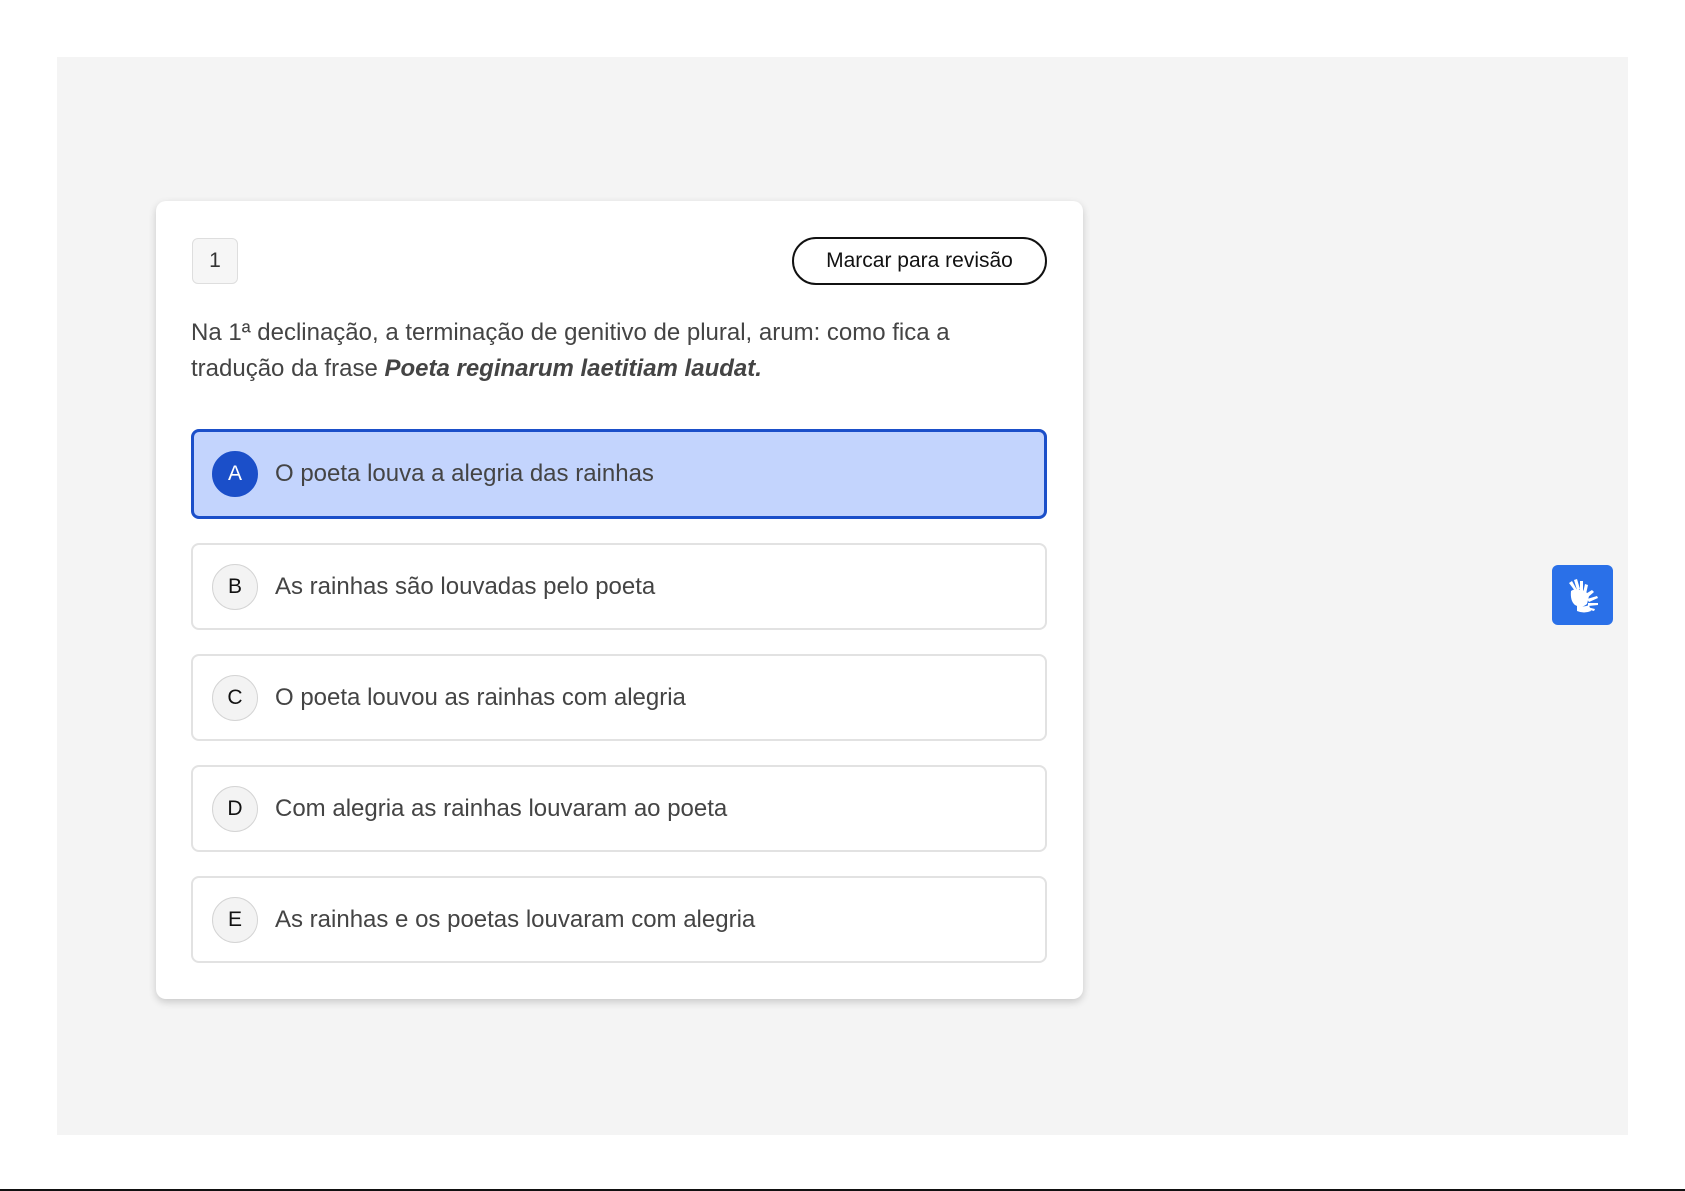 The image size is (1685, 1191). What do you see at coordinates (465, 586) in the screenshot?
I see `option-text: As rainhas são louvadas pelo poeta` at bounding box center [465, 586].